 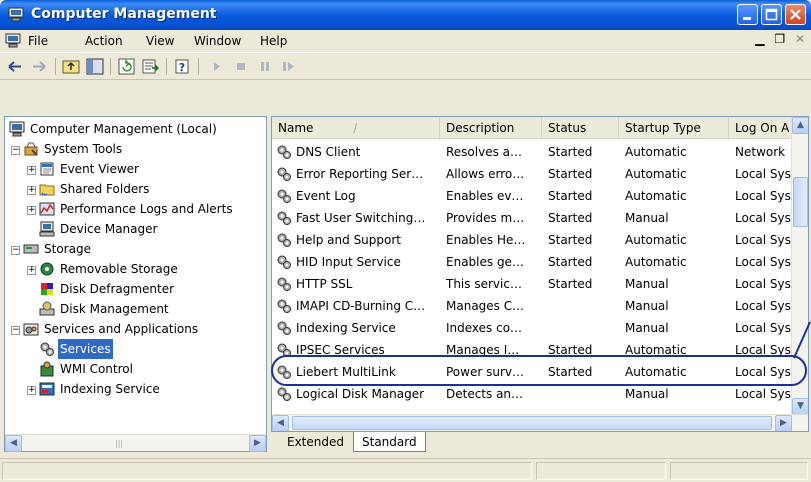 I want to click on close-button, so click(x=795, y=14).